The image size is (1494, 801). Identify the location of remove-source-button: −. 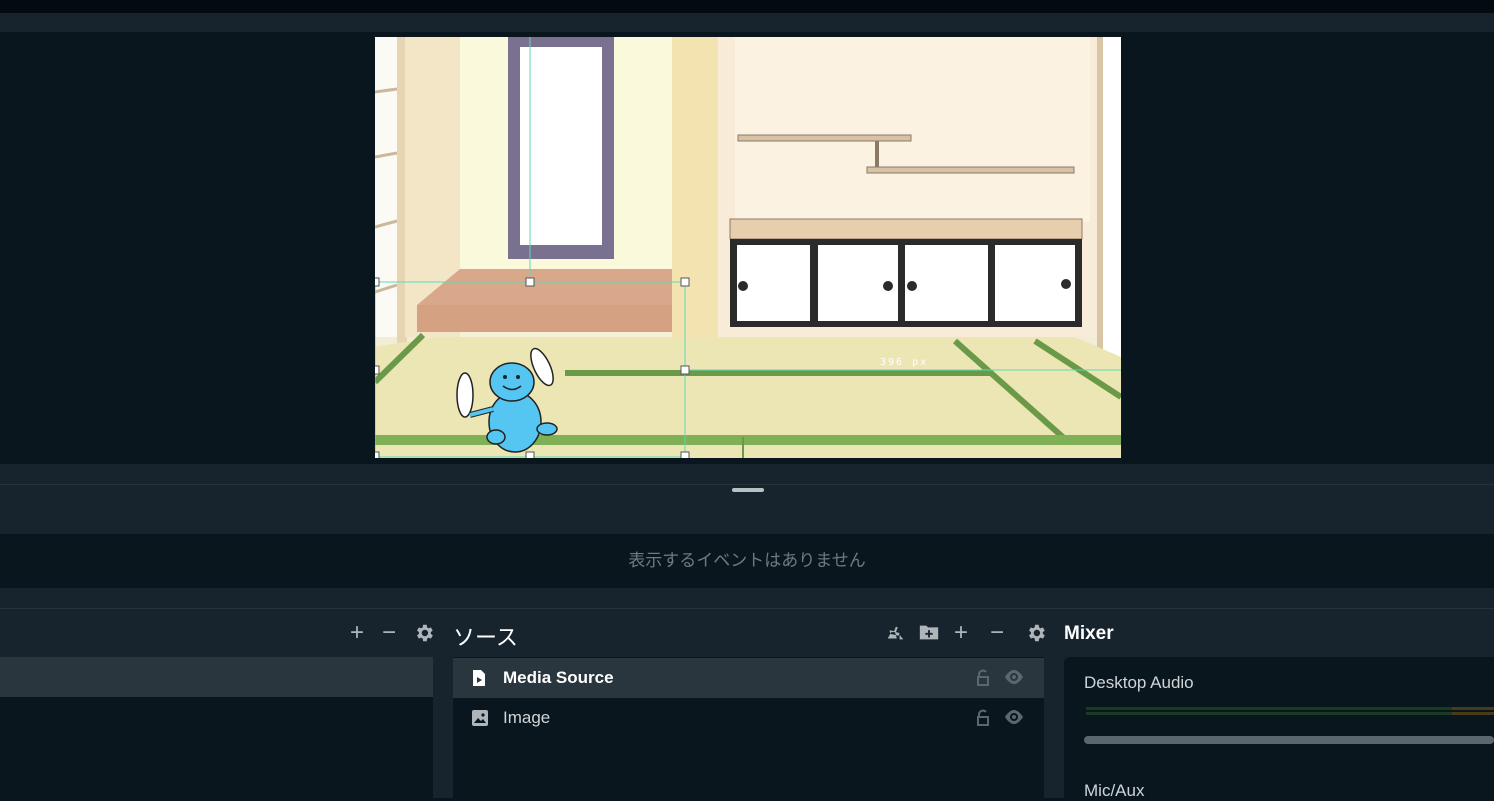
(997, 633).